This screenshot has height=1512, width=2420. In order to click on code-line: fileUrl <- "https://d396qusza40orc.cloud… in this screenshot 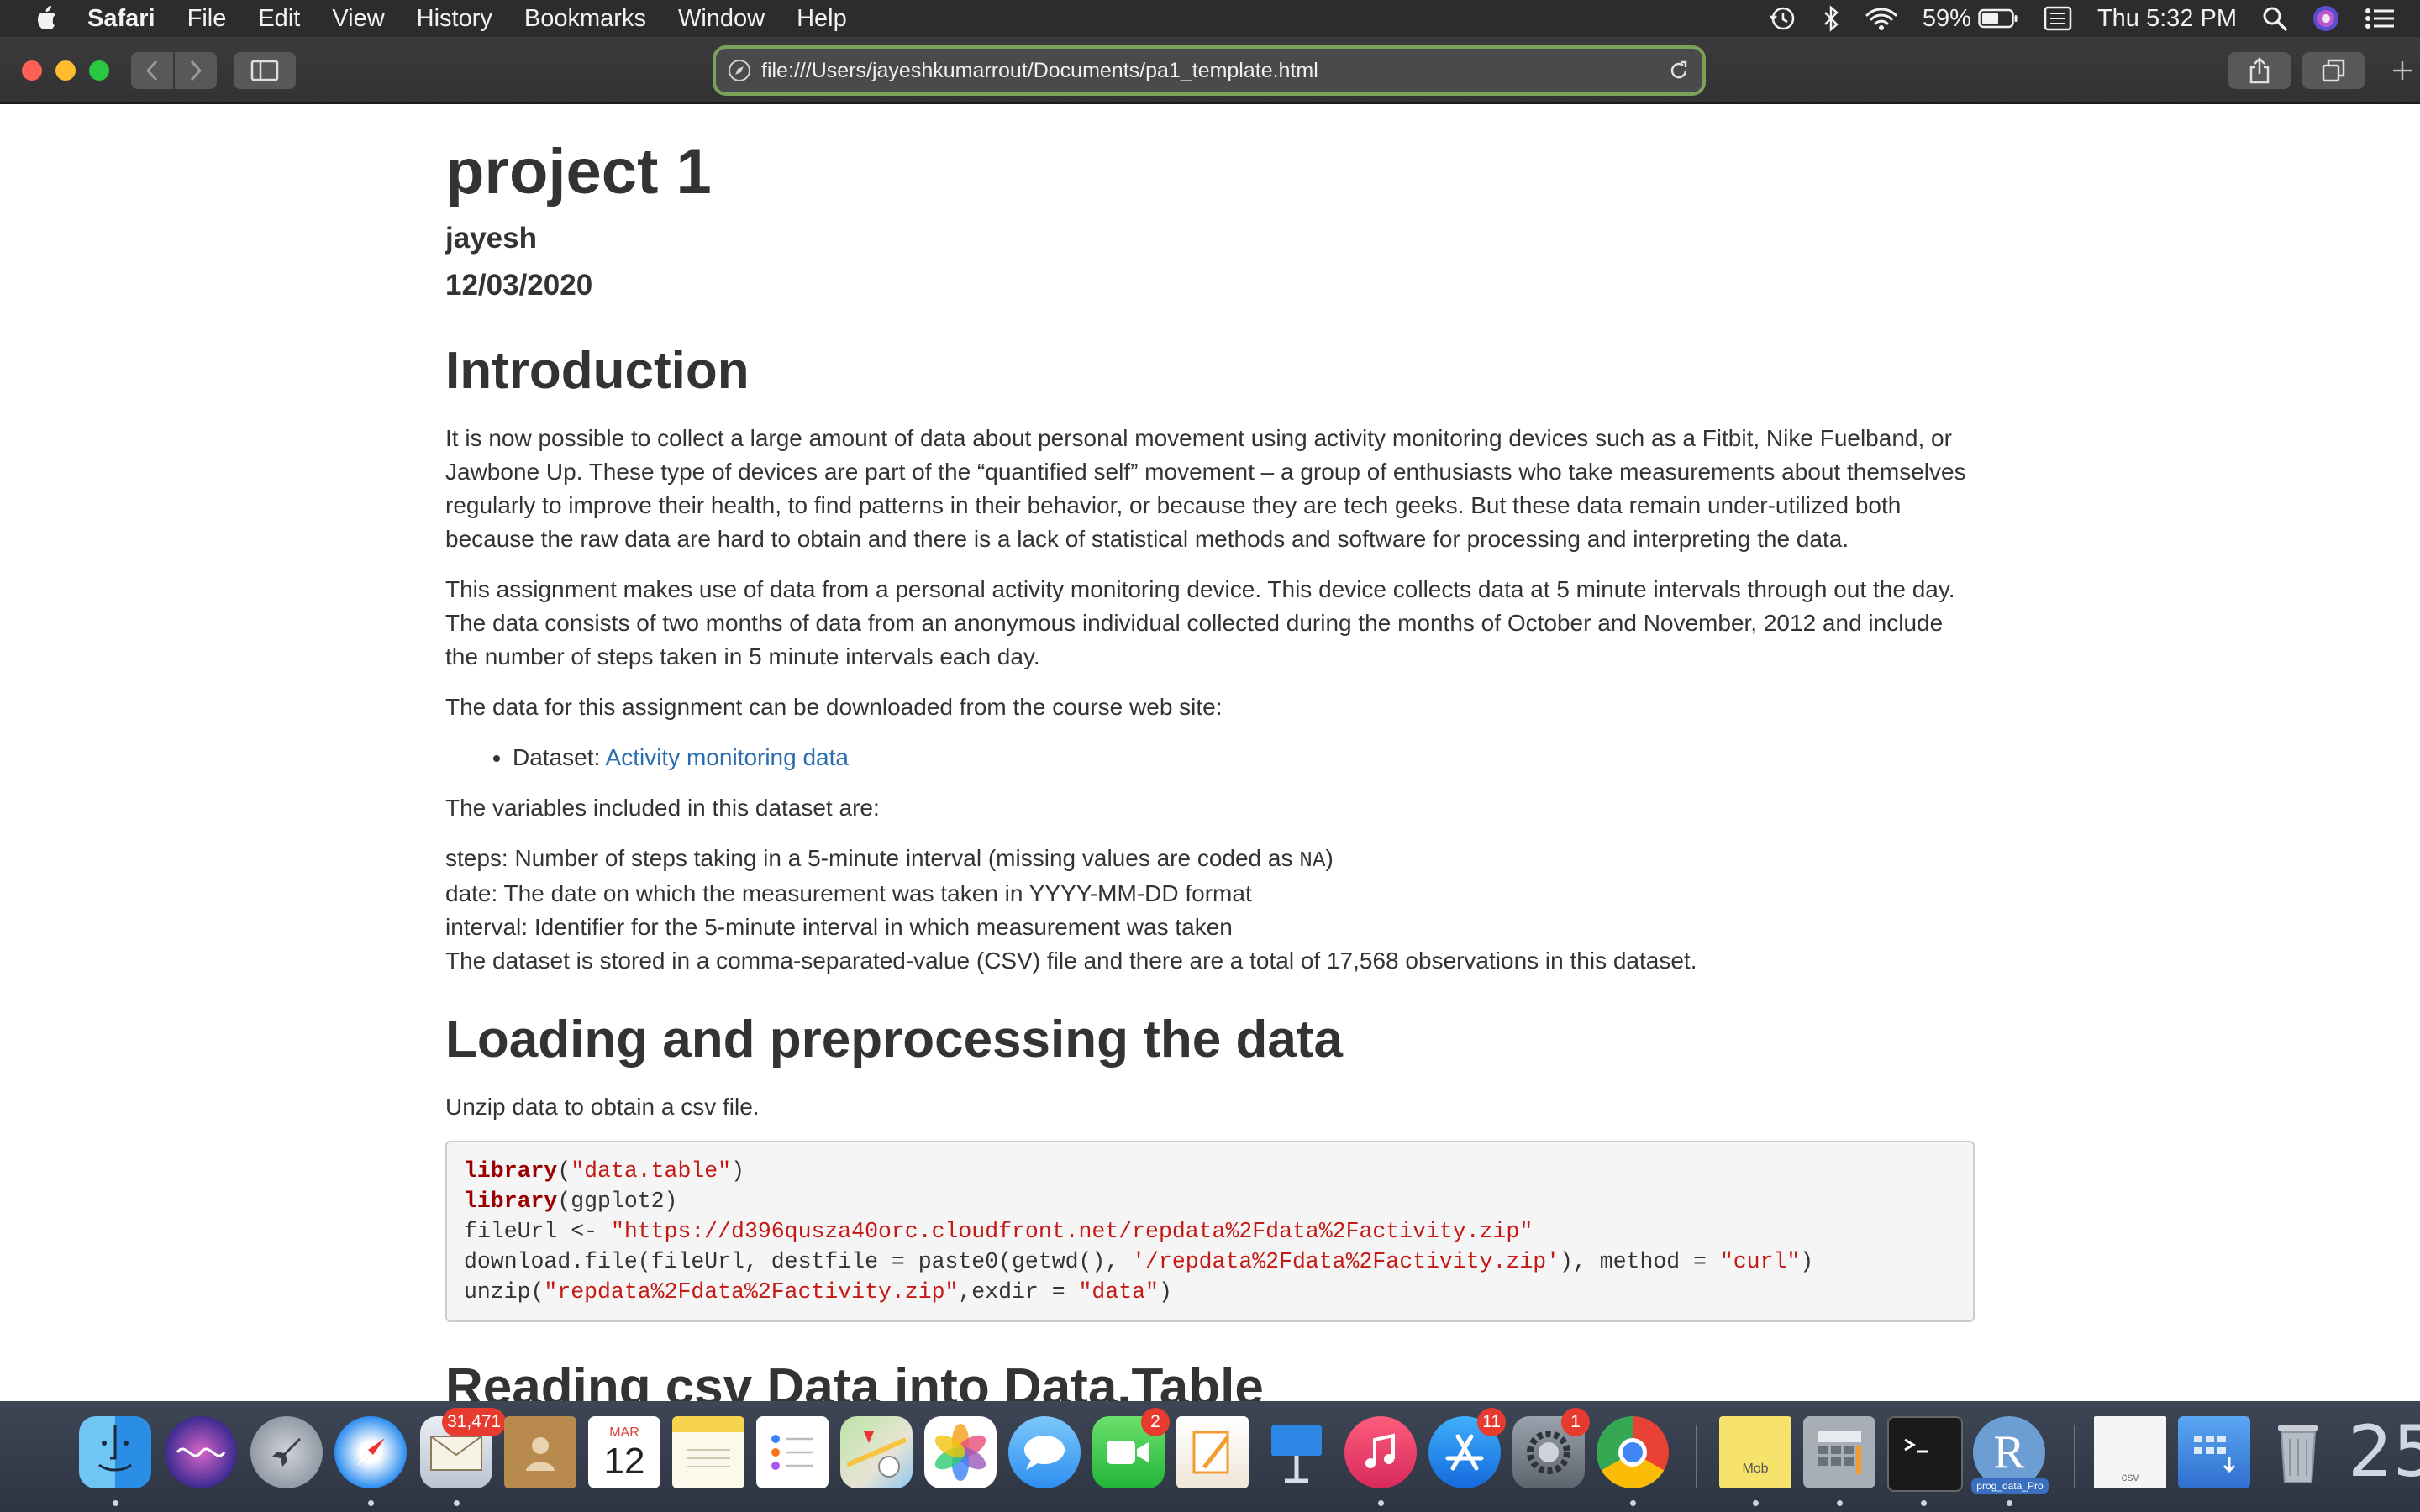, I will do `click(1210, 1231)`.